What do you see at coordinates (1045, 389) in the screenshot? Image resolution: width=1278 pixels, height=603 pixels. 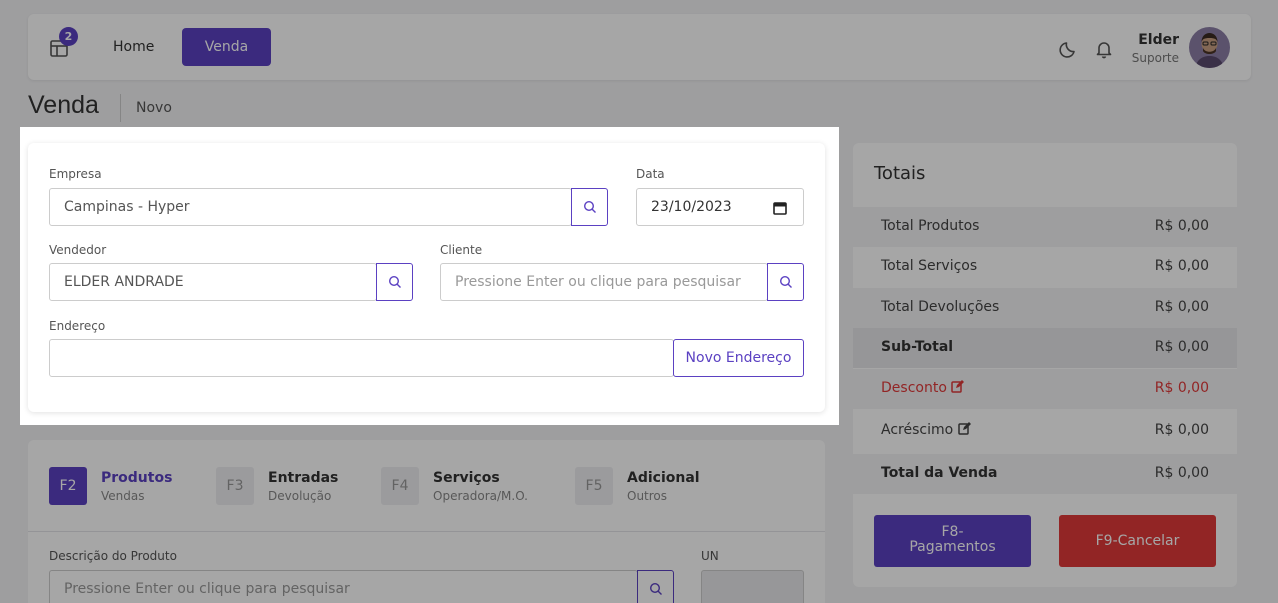 I see `desconto-row: Desconto R$ 0,00` at bounding box center [1045, 389].